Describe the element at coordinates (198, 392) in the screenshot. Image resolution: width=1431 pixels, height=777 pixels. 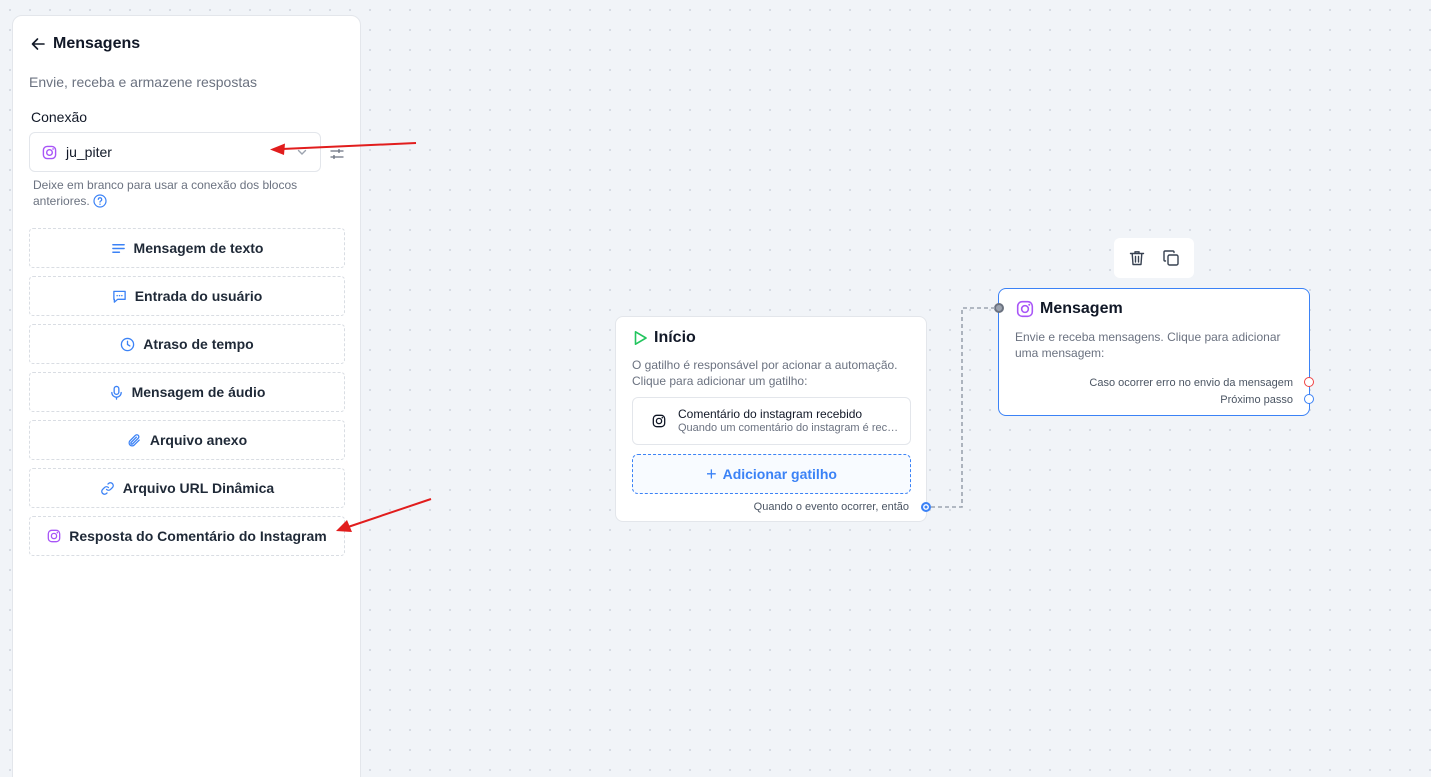
I see `option-label: Mensagem de áudio` at that location.